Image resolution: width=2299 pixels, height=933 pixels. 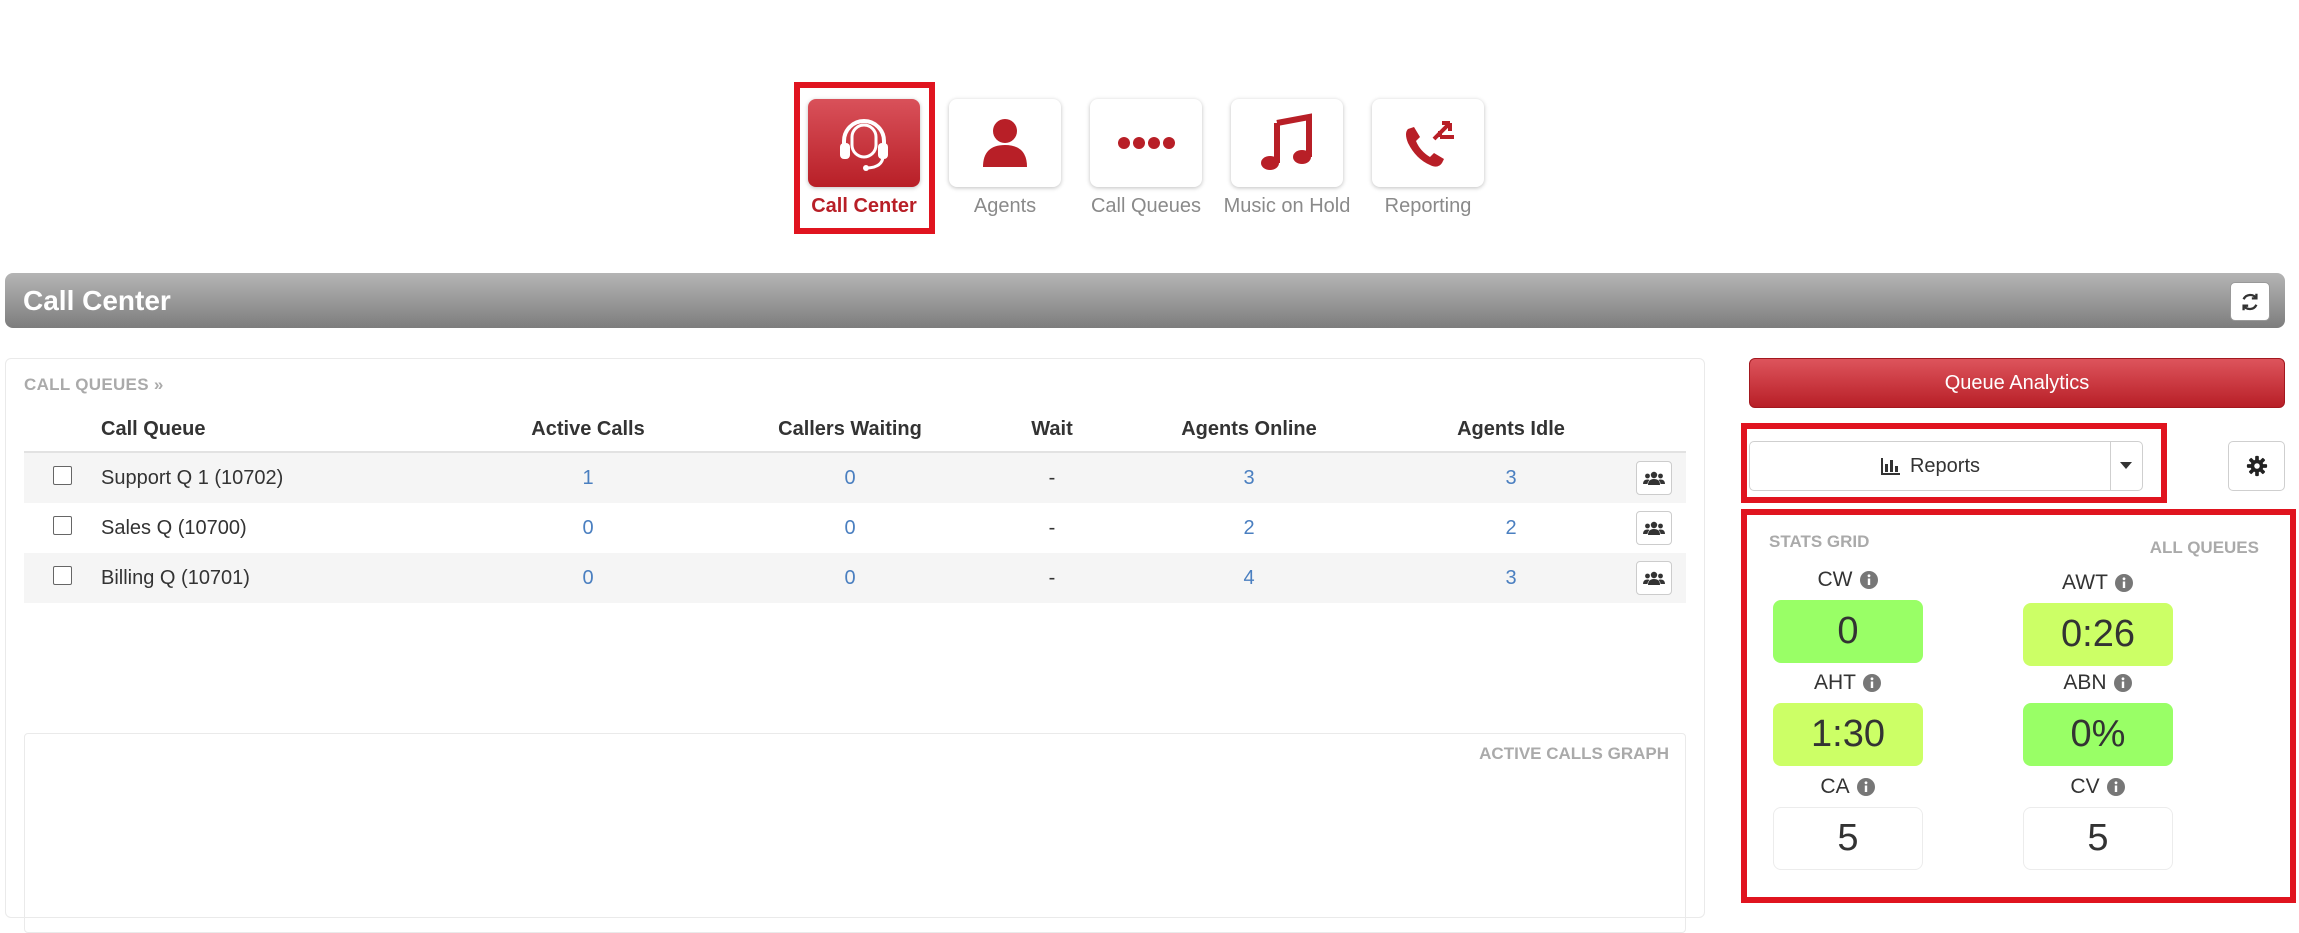 I want to click on nav-tile-music-on-hold, so click(x=1287, y=143).